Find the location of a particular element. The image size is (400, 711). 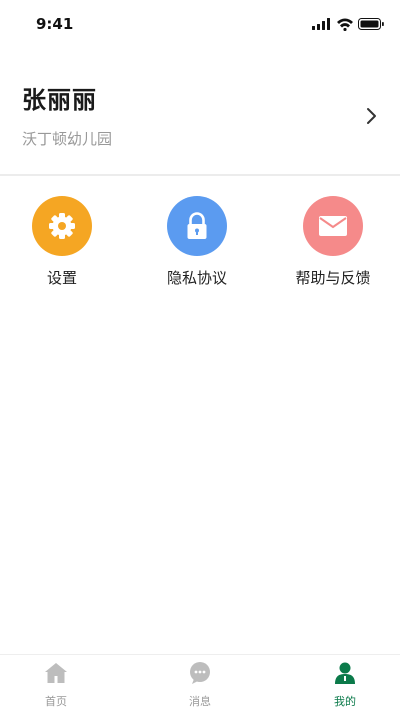

wifi-icon is located at coordinates (345, 25).